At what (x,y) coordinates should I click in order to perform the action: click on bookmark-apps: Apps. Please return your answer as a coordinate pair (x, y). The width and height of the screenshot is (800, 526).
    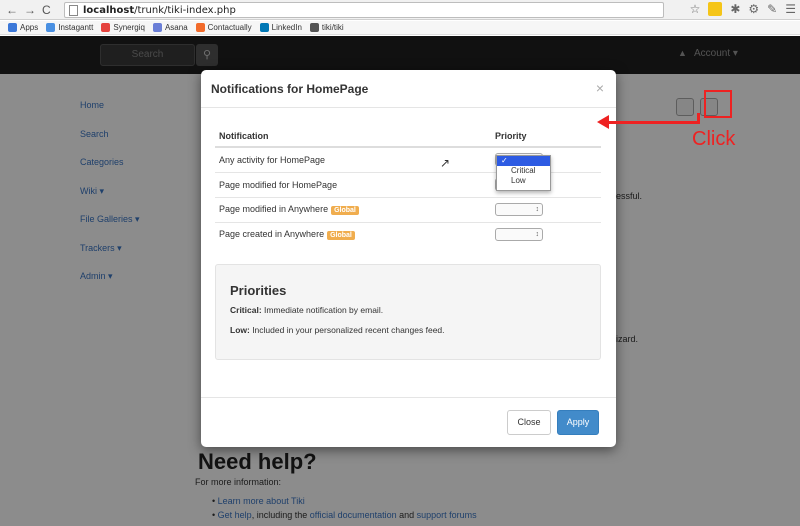
    Looking at the image, I should click on (23, 27).